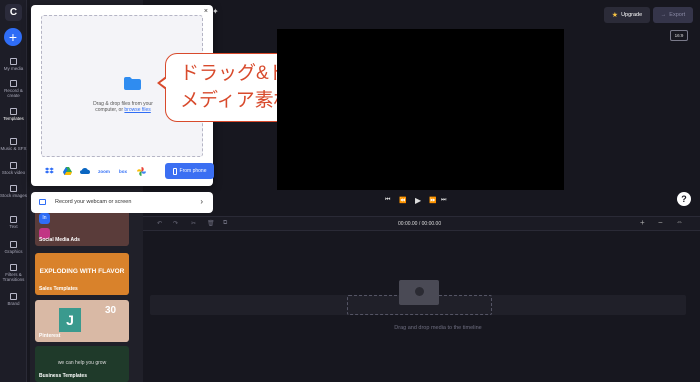 This screenshot has height=382, width=700. I want to click on template-label: Pinterest, so click(50, 336).